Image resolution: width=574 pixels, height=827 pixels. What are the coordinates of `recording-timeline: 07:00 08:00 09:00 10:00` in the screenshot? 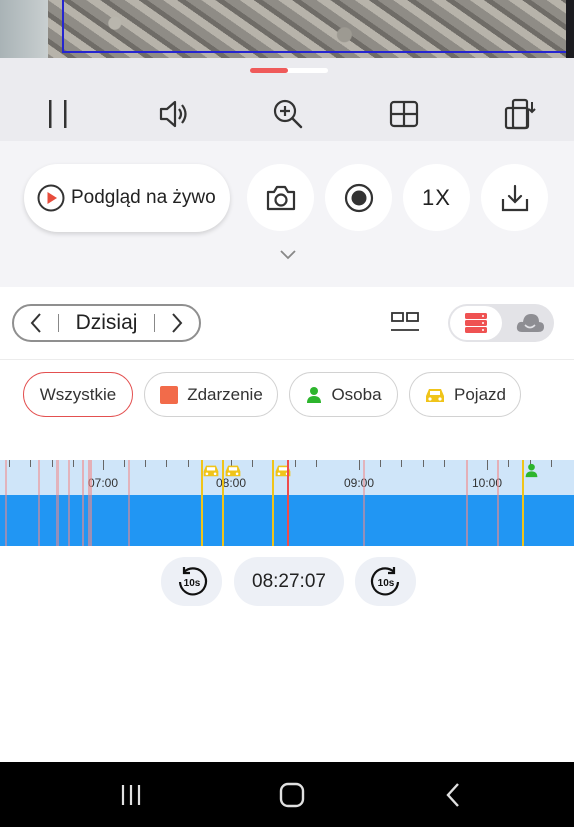 It's located at (287, 503).